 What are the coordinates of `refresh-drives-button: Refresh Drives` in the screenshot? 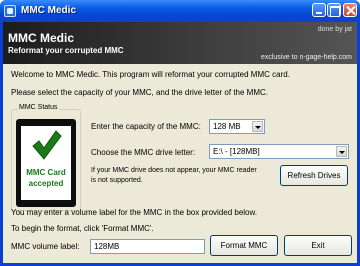 It's located at (314, 175).